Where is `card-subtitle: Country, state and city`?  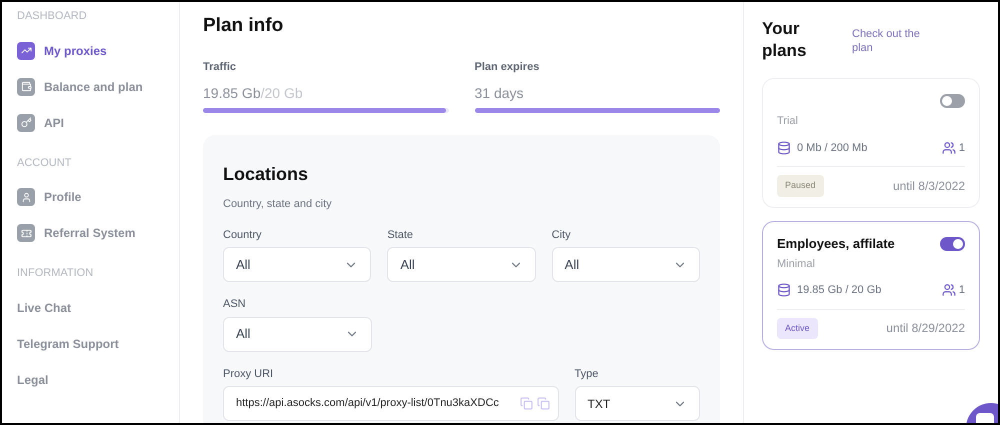
card-subtitle: Country, state and city is located at coordinates (278, 204).